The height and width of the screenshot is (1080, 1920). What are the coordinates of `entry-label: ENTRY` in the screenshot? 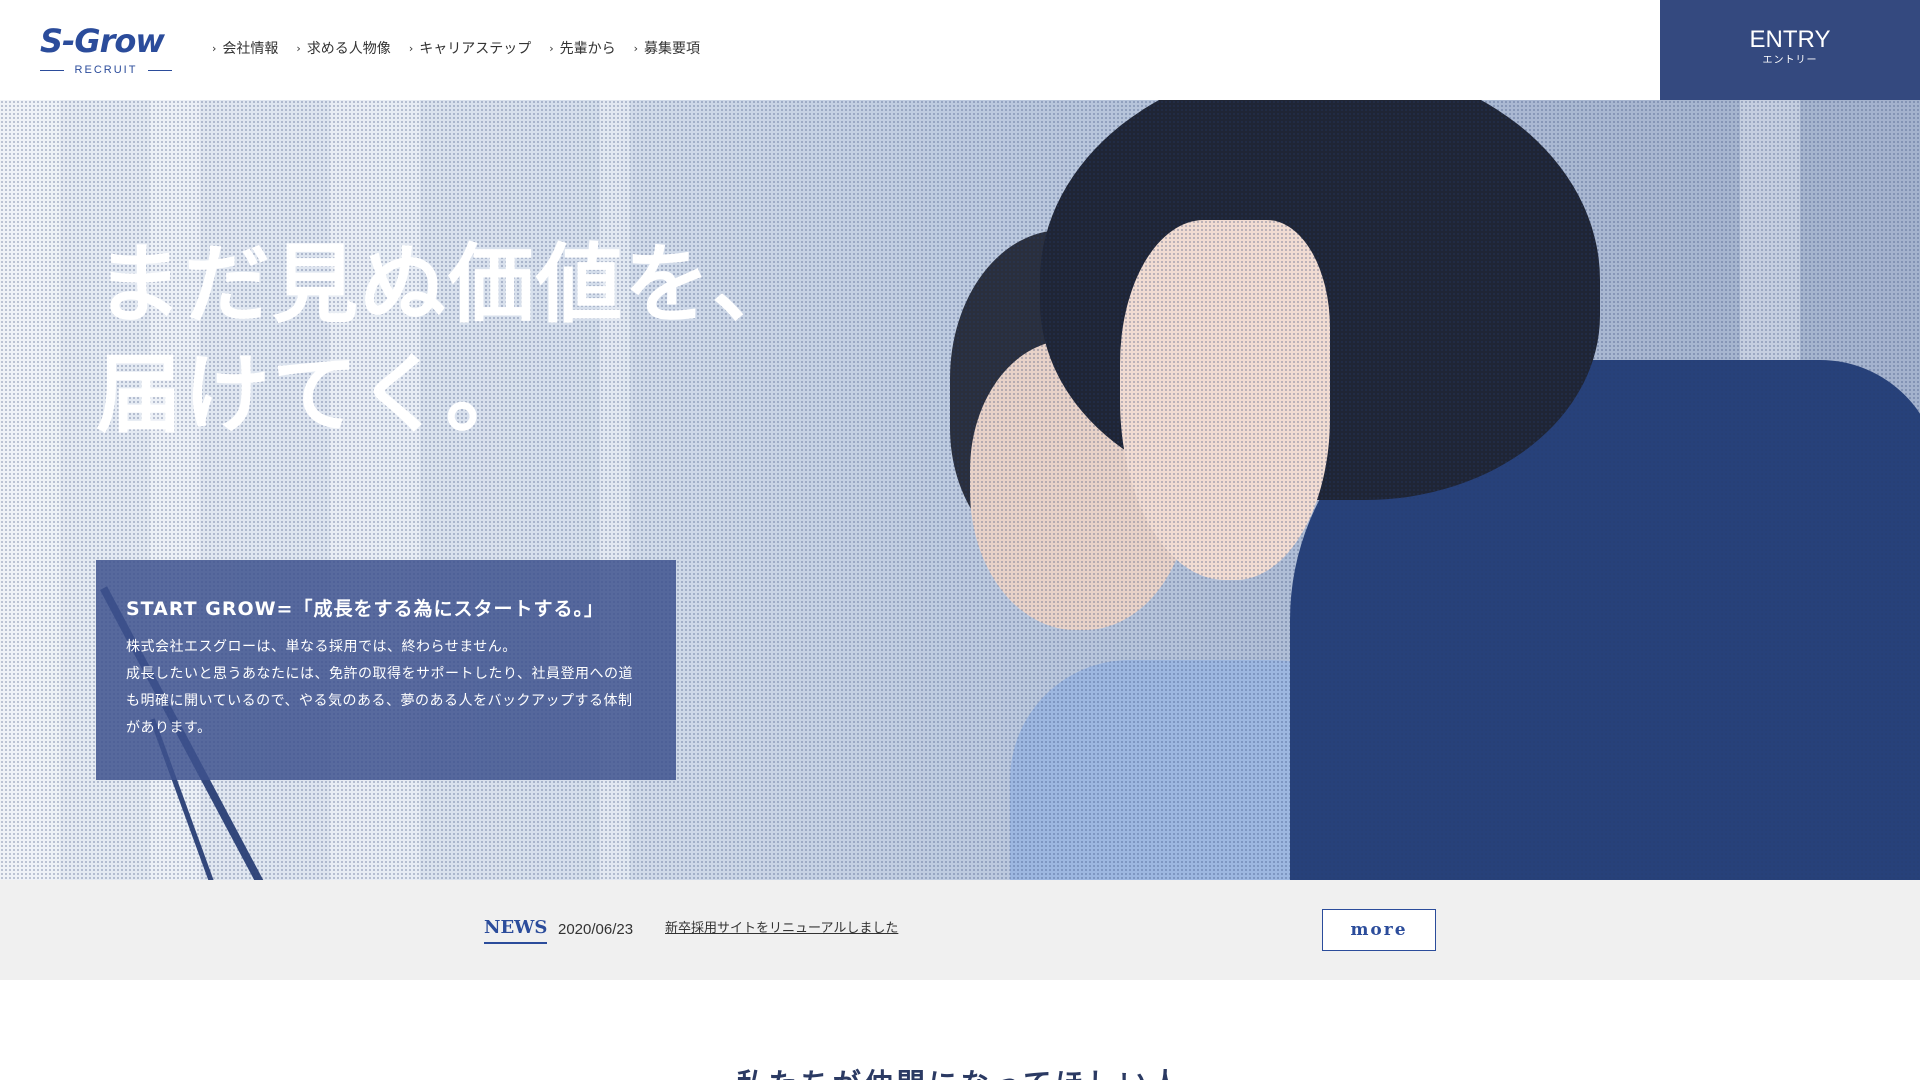 It's located at (1790, 39).